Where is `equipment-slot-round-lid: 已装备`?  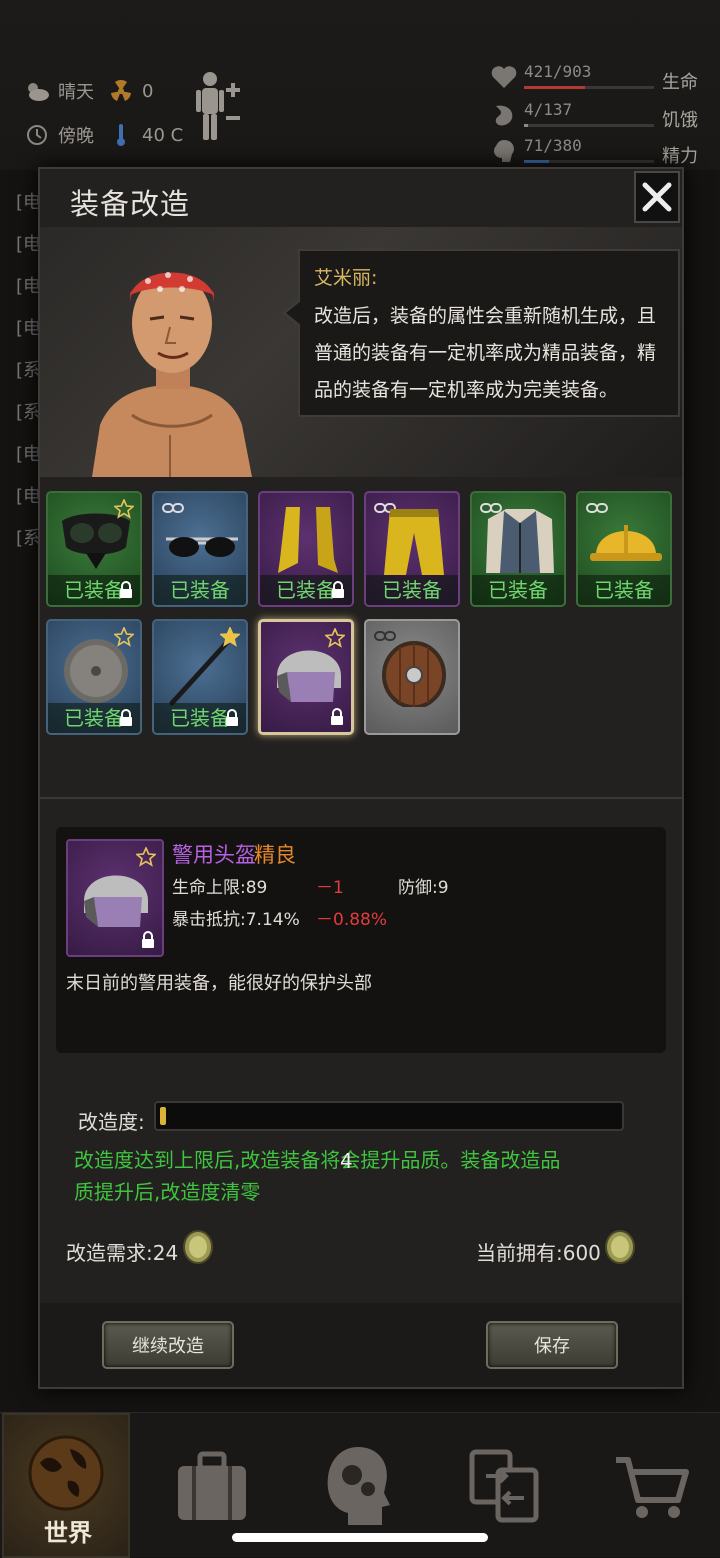
equipment-slot-round-lid: 已装备 is located at coordinates (94, 677).